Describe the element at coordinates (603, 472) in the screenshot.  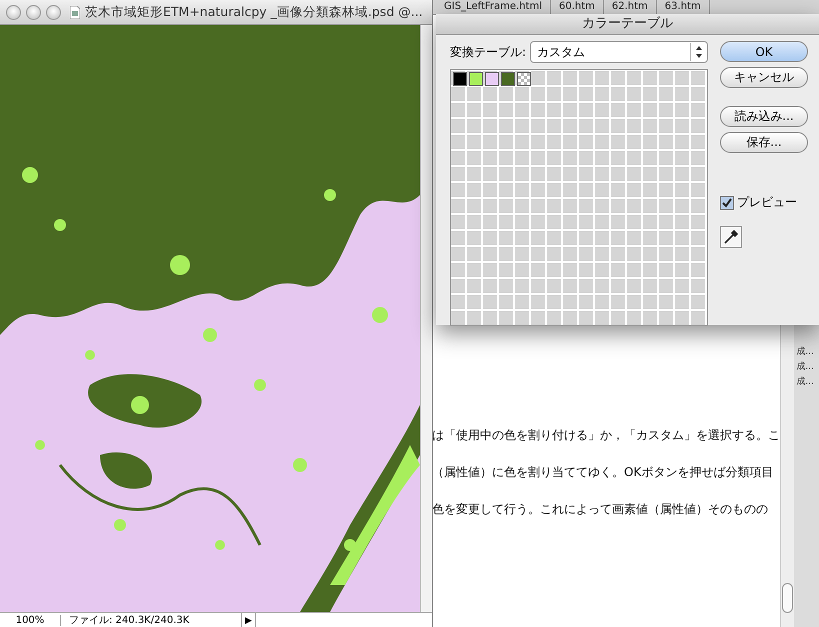
I see `paragraph-line: （属性値）に色を割り当ててゆく。OKボタンを押せば分類項目` at that location.